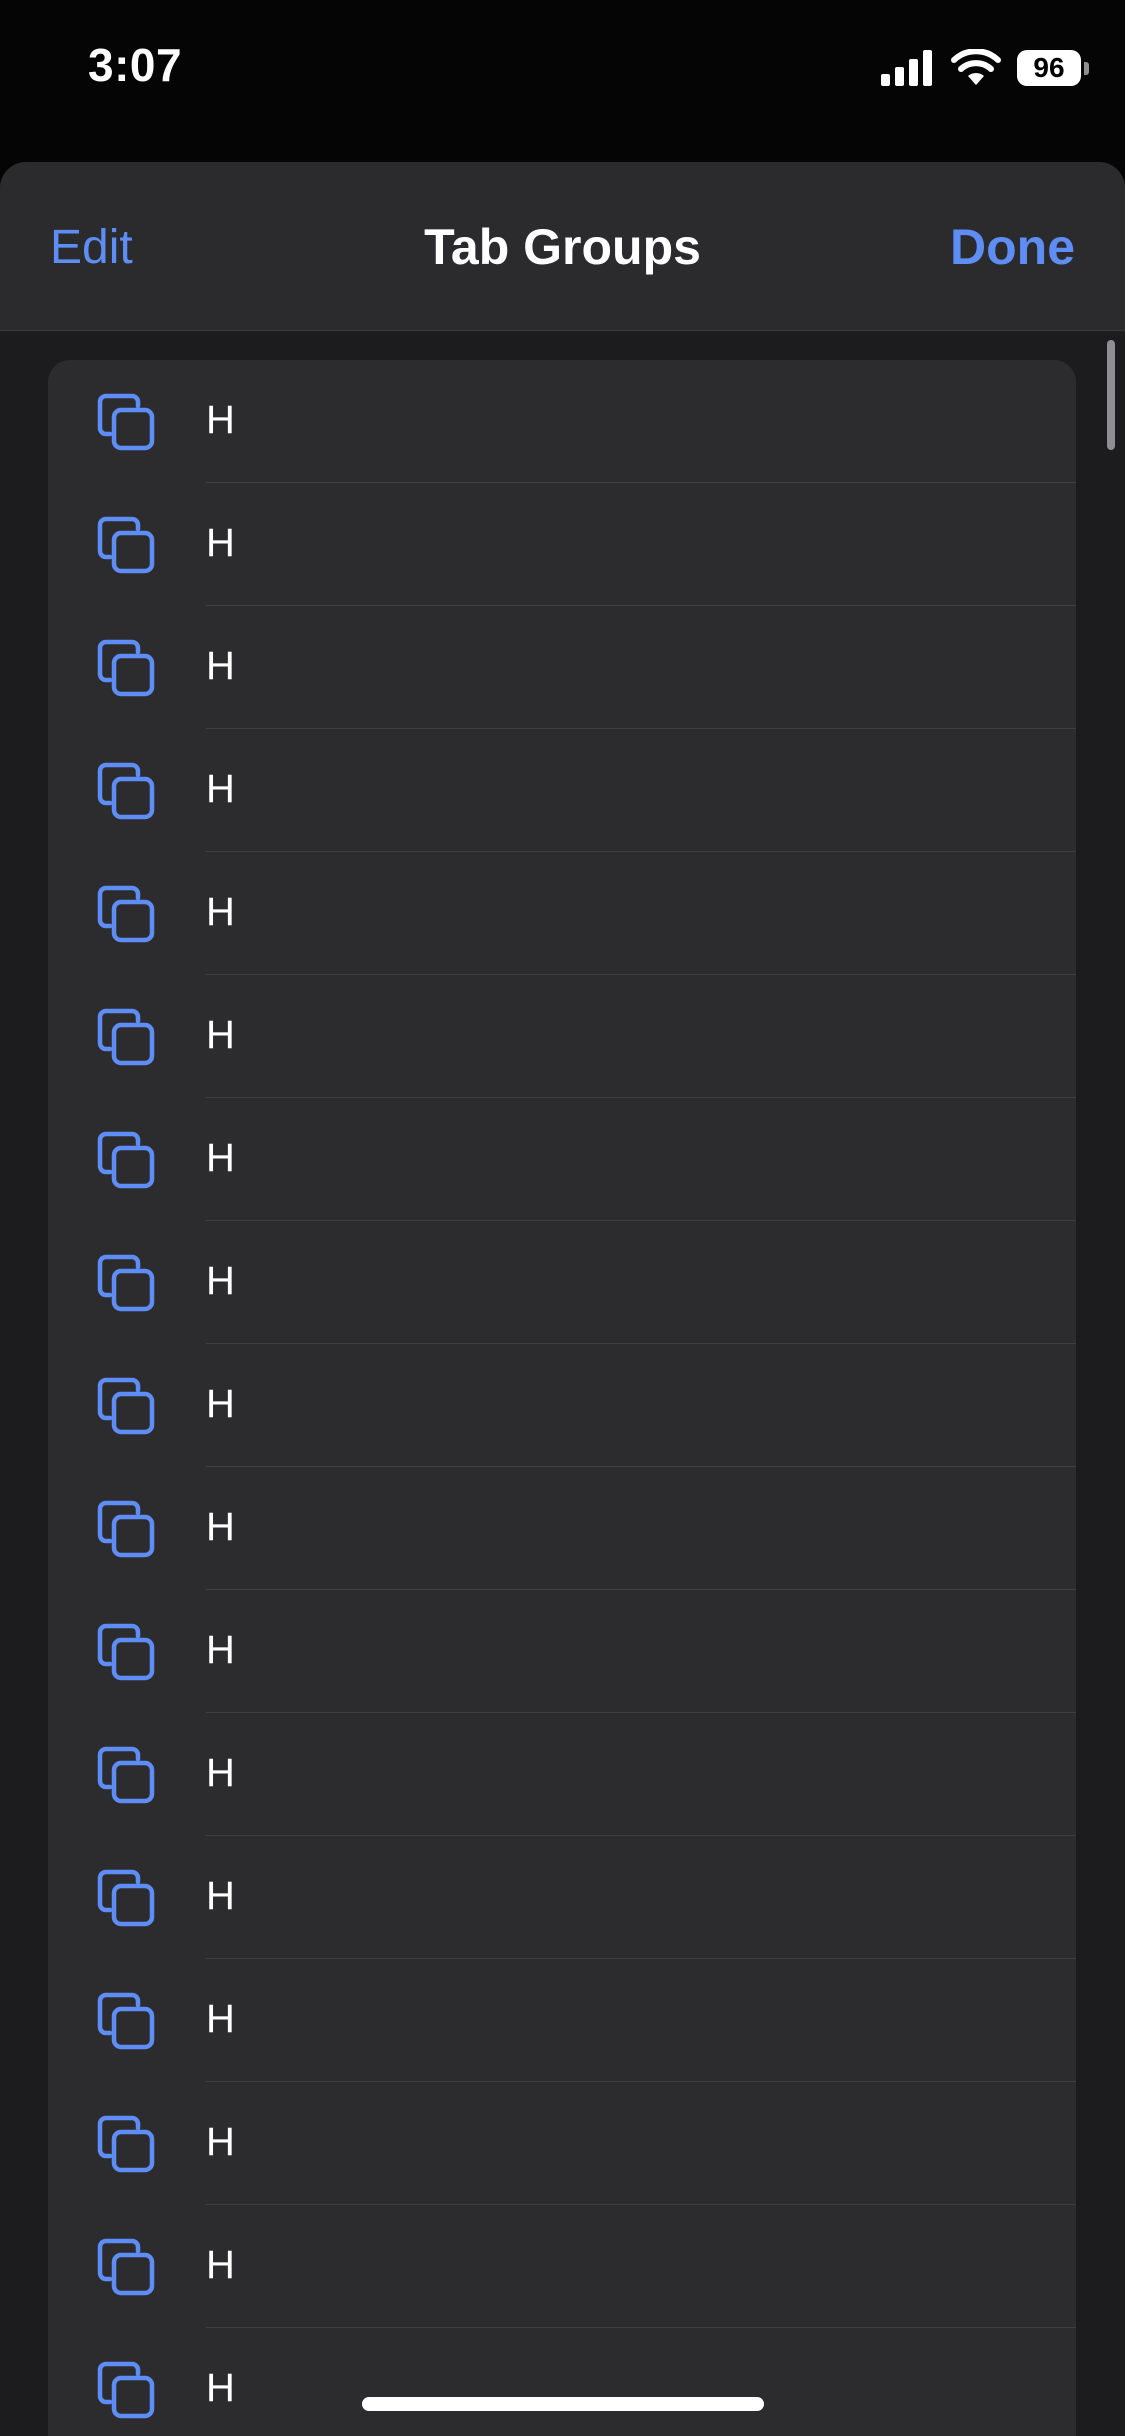  What do you see at coordinates (1049, 68) in the screenshot?
I see `battery-level: 96` at bounding box center [1049, 68].